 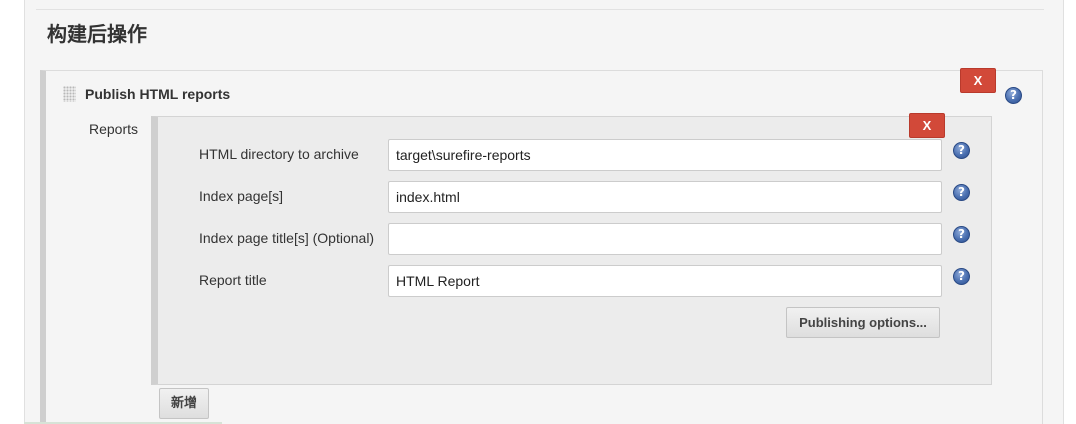 What do you see at coordinates (978, 80) in the screenshot?
I see `delete-publisher-button: X` at bounding box center [978, 80].